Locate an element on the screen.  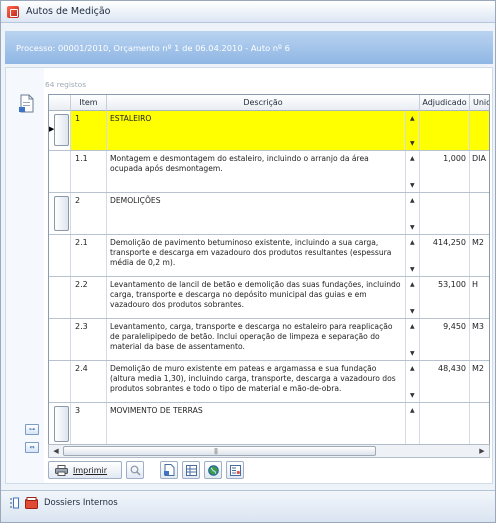
item-cell: 1 is located at coordinates (89, 130).